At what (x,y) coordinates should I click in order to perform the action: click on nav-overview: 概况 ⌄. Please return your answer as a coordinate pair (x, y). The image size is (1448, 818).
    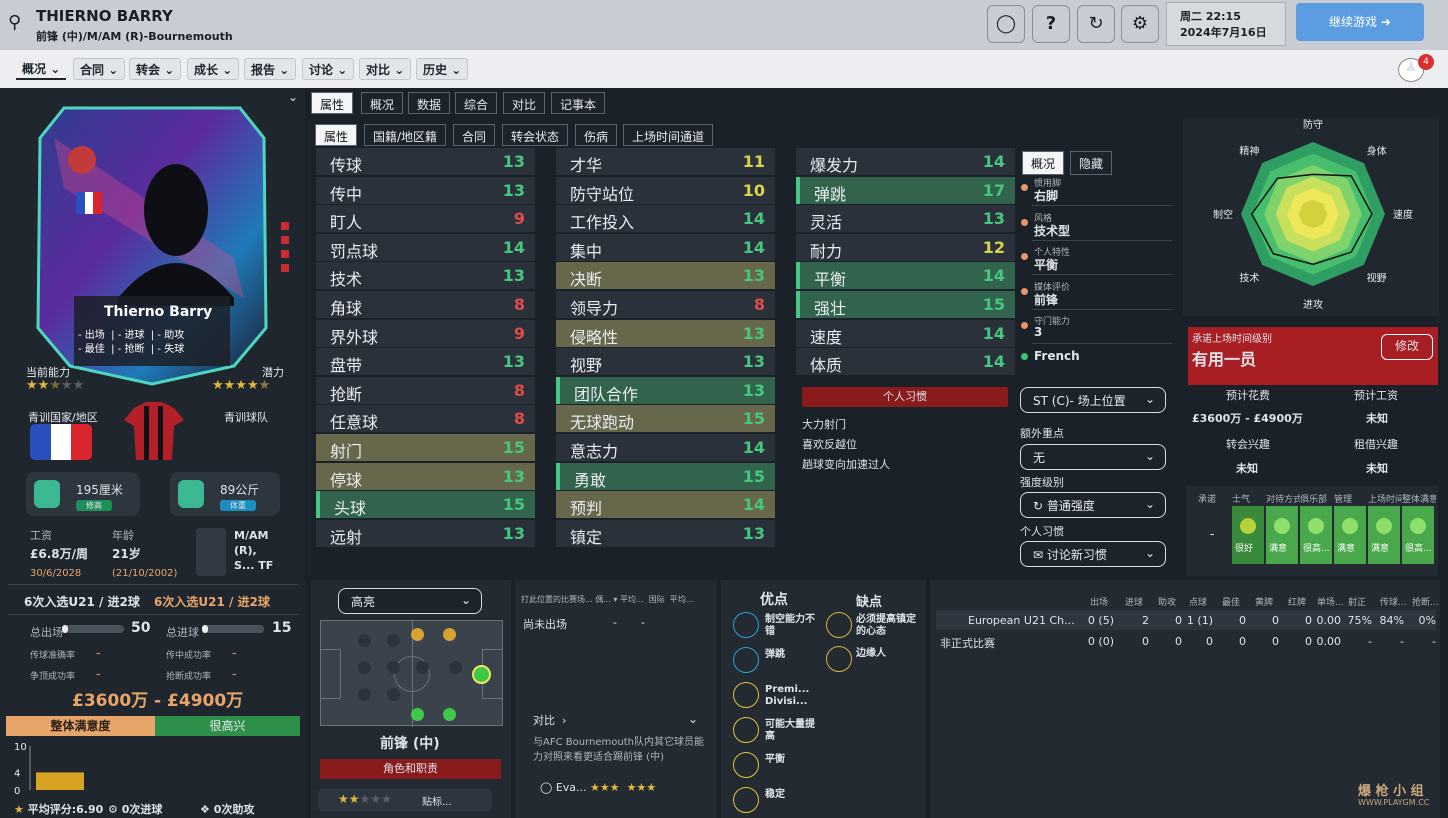
    Looking at the image, I should click on (41, 69).